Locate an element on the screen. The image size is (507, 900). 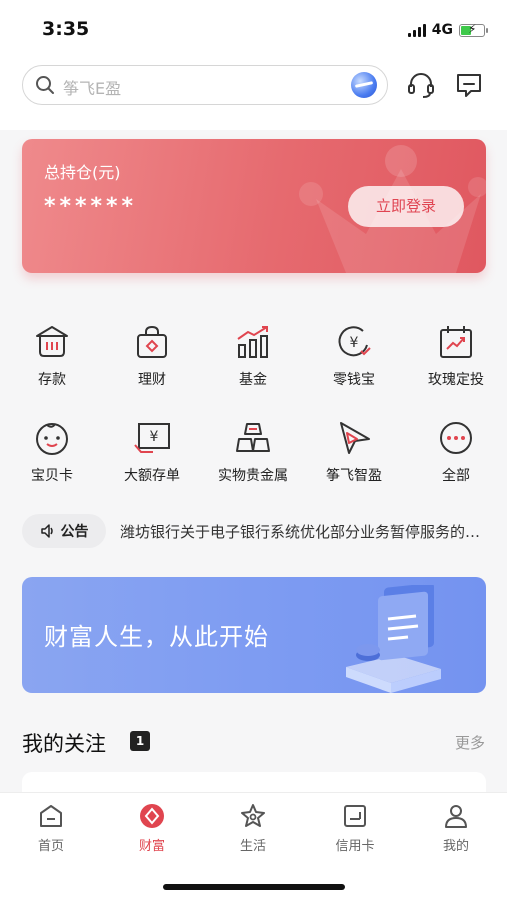
grid-item-all: 全部 is located at coordinates (456, 451).